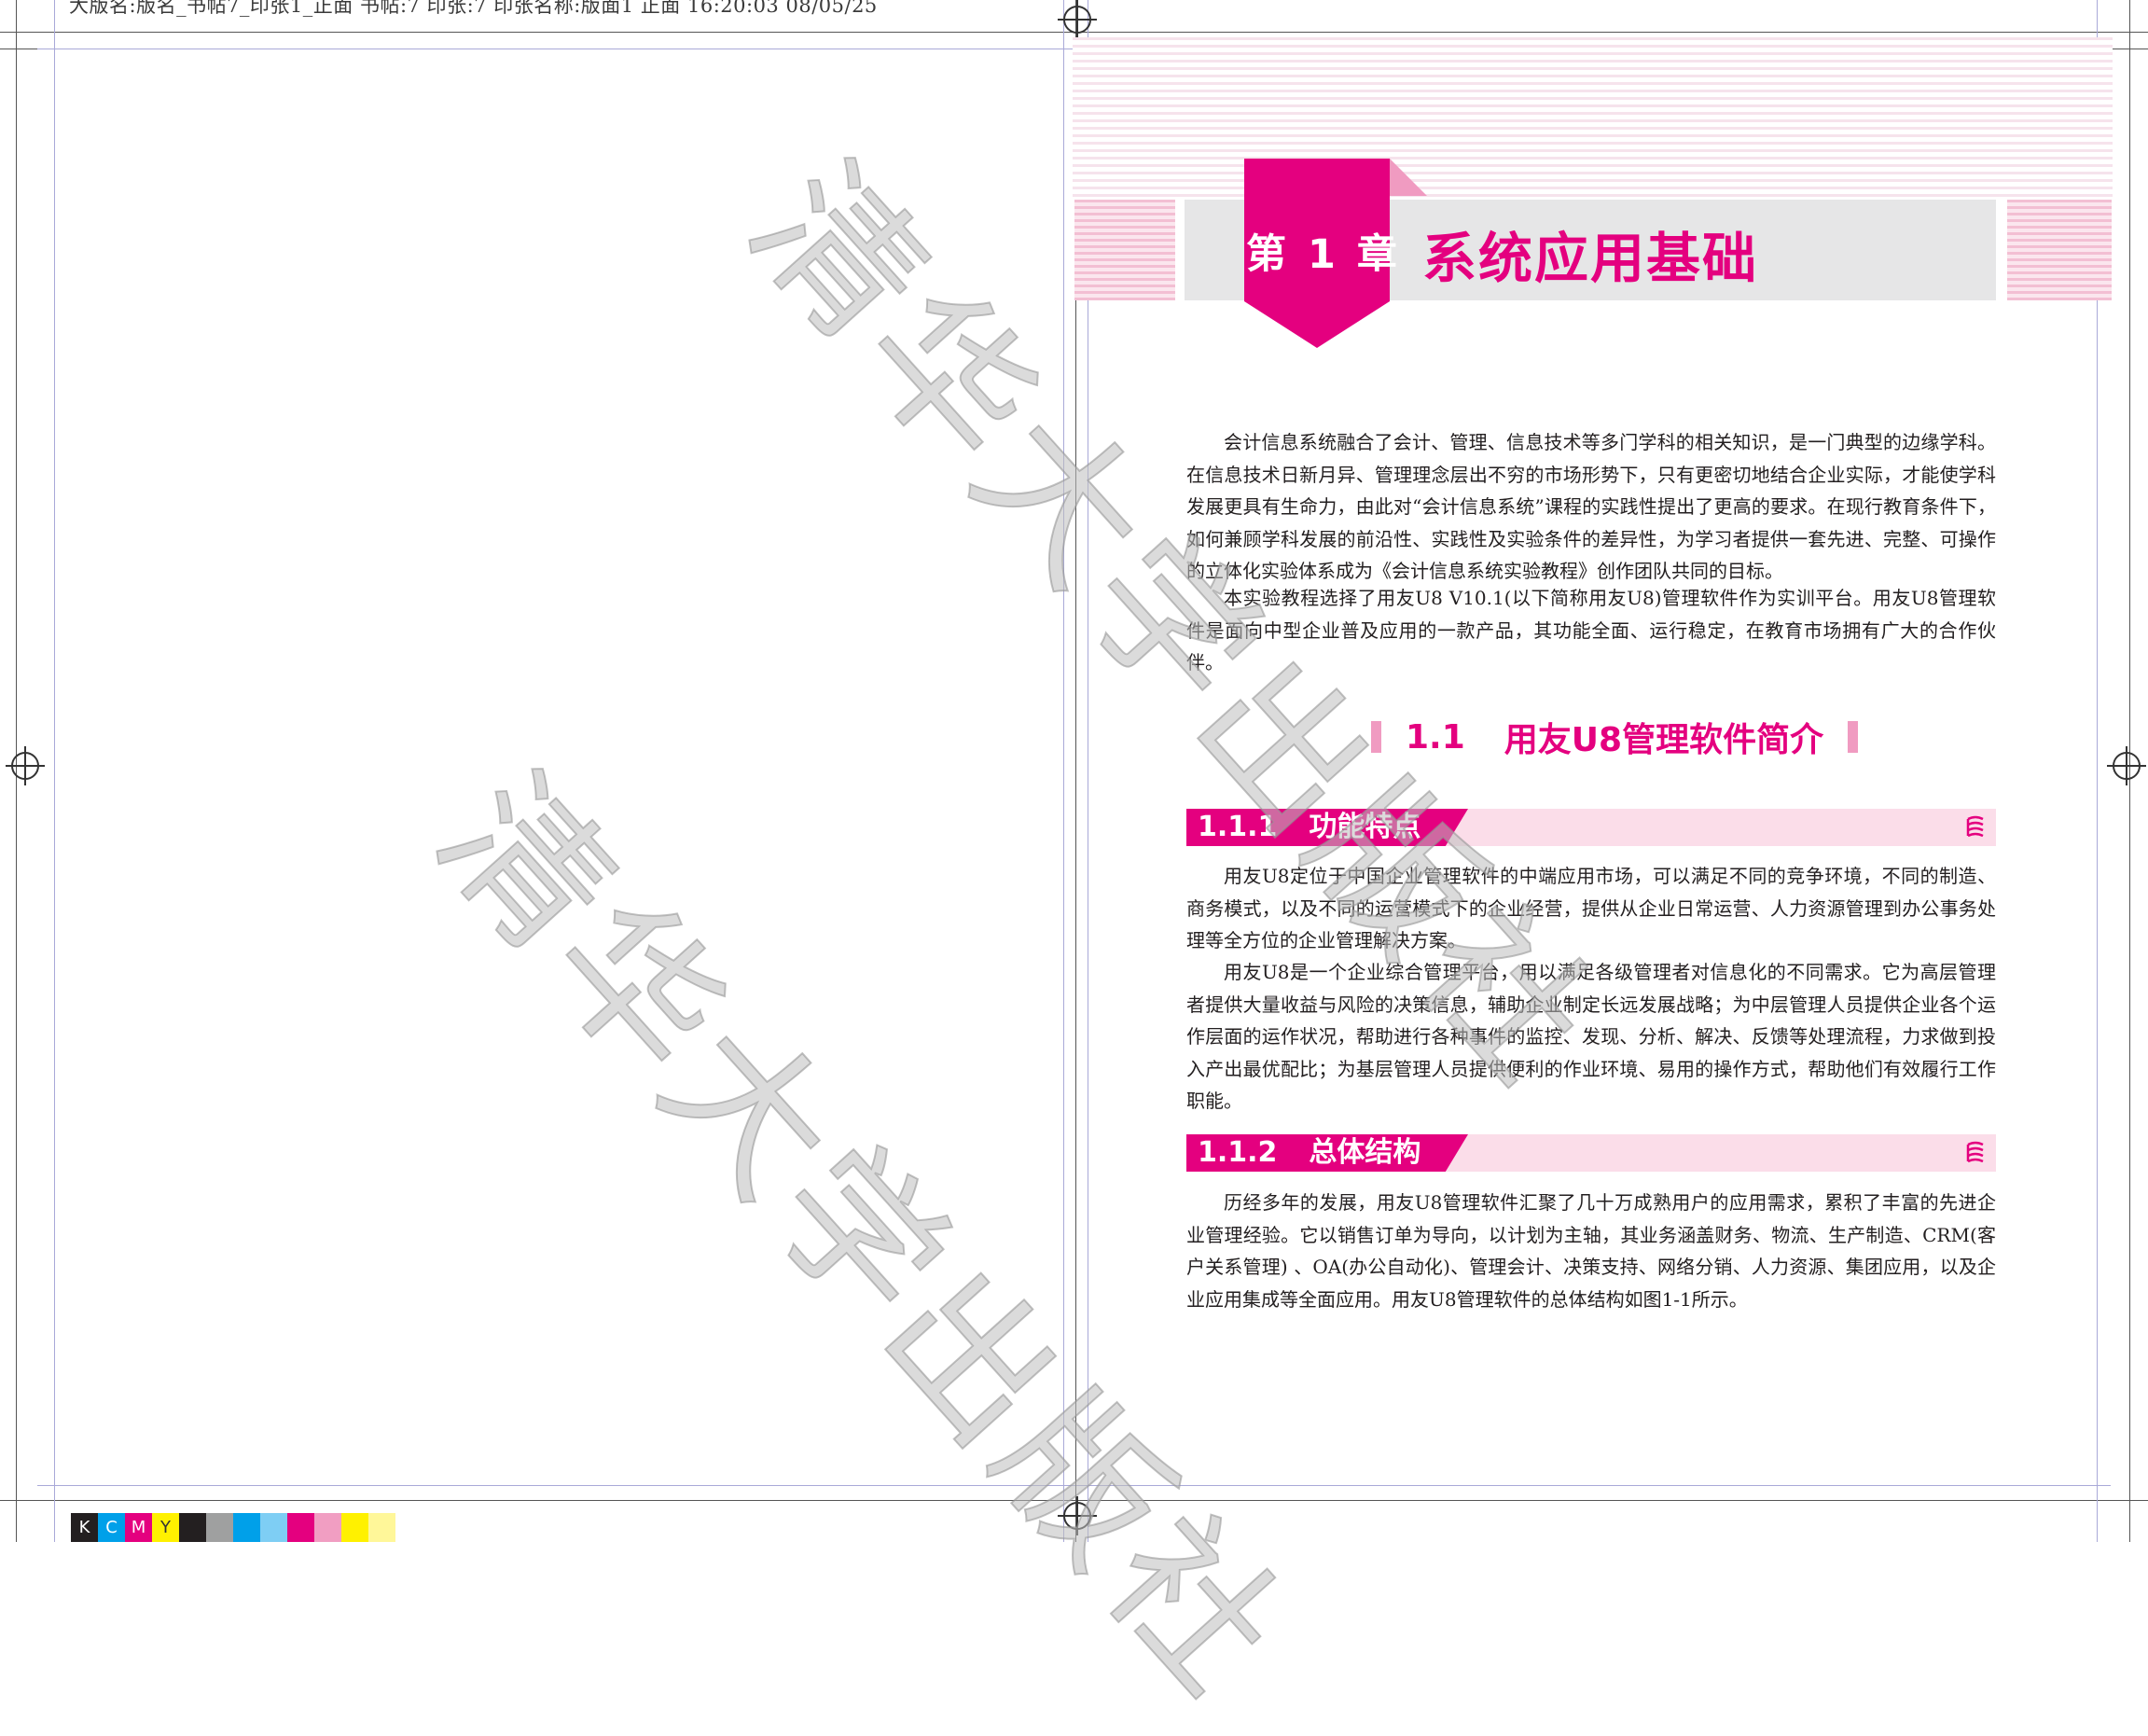 The width and height of the screenshot is (2148, 1736). Describe the element at coordinates (1854, 737) in the screenshot. I see `section-bar-right` at that location.